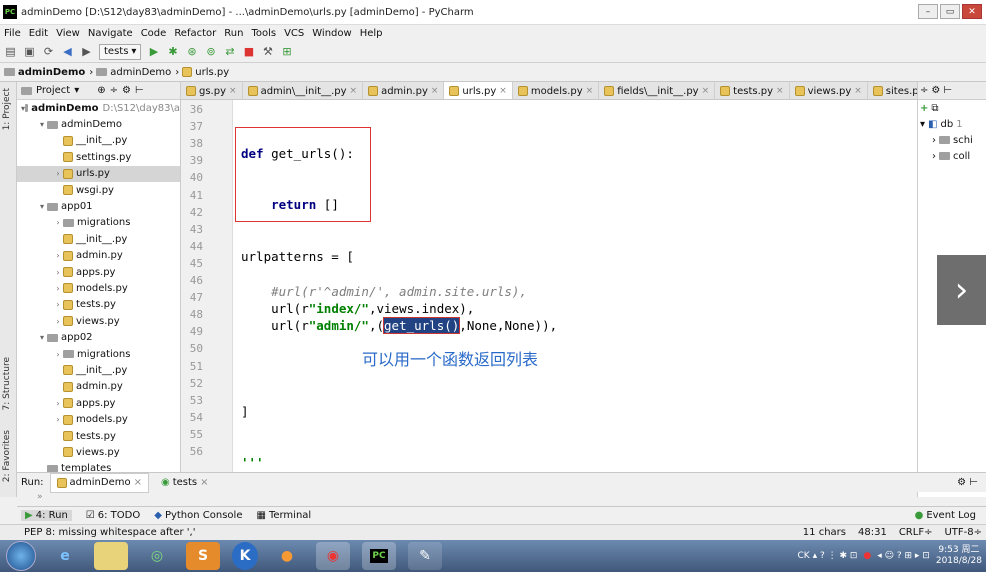 This screenshot has width=986, height=572. Describe the element at coordinates (65, 556) in the screenshot. I see `internet-explorer-icon: e` at that location.